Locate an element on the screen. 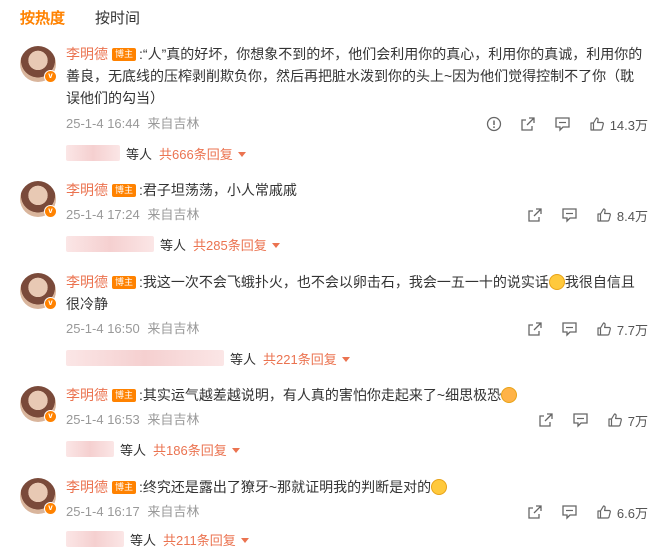 The image size is (660, 554). grin-emoji-icon is located at coordinates (556, 282).